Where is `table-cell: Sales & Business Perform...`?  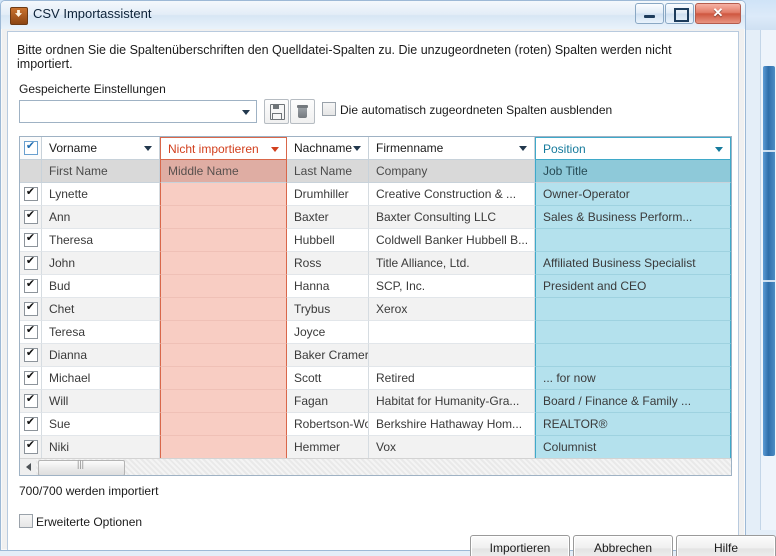 table-cell: Sales & Business Perform... is located at coordinates (633, 217).